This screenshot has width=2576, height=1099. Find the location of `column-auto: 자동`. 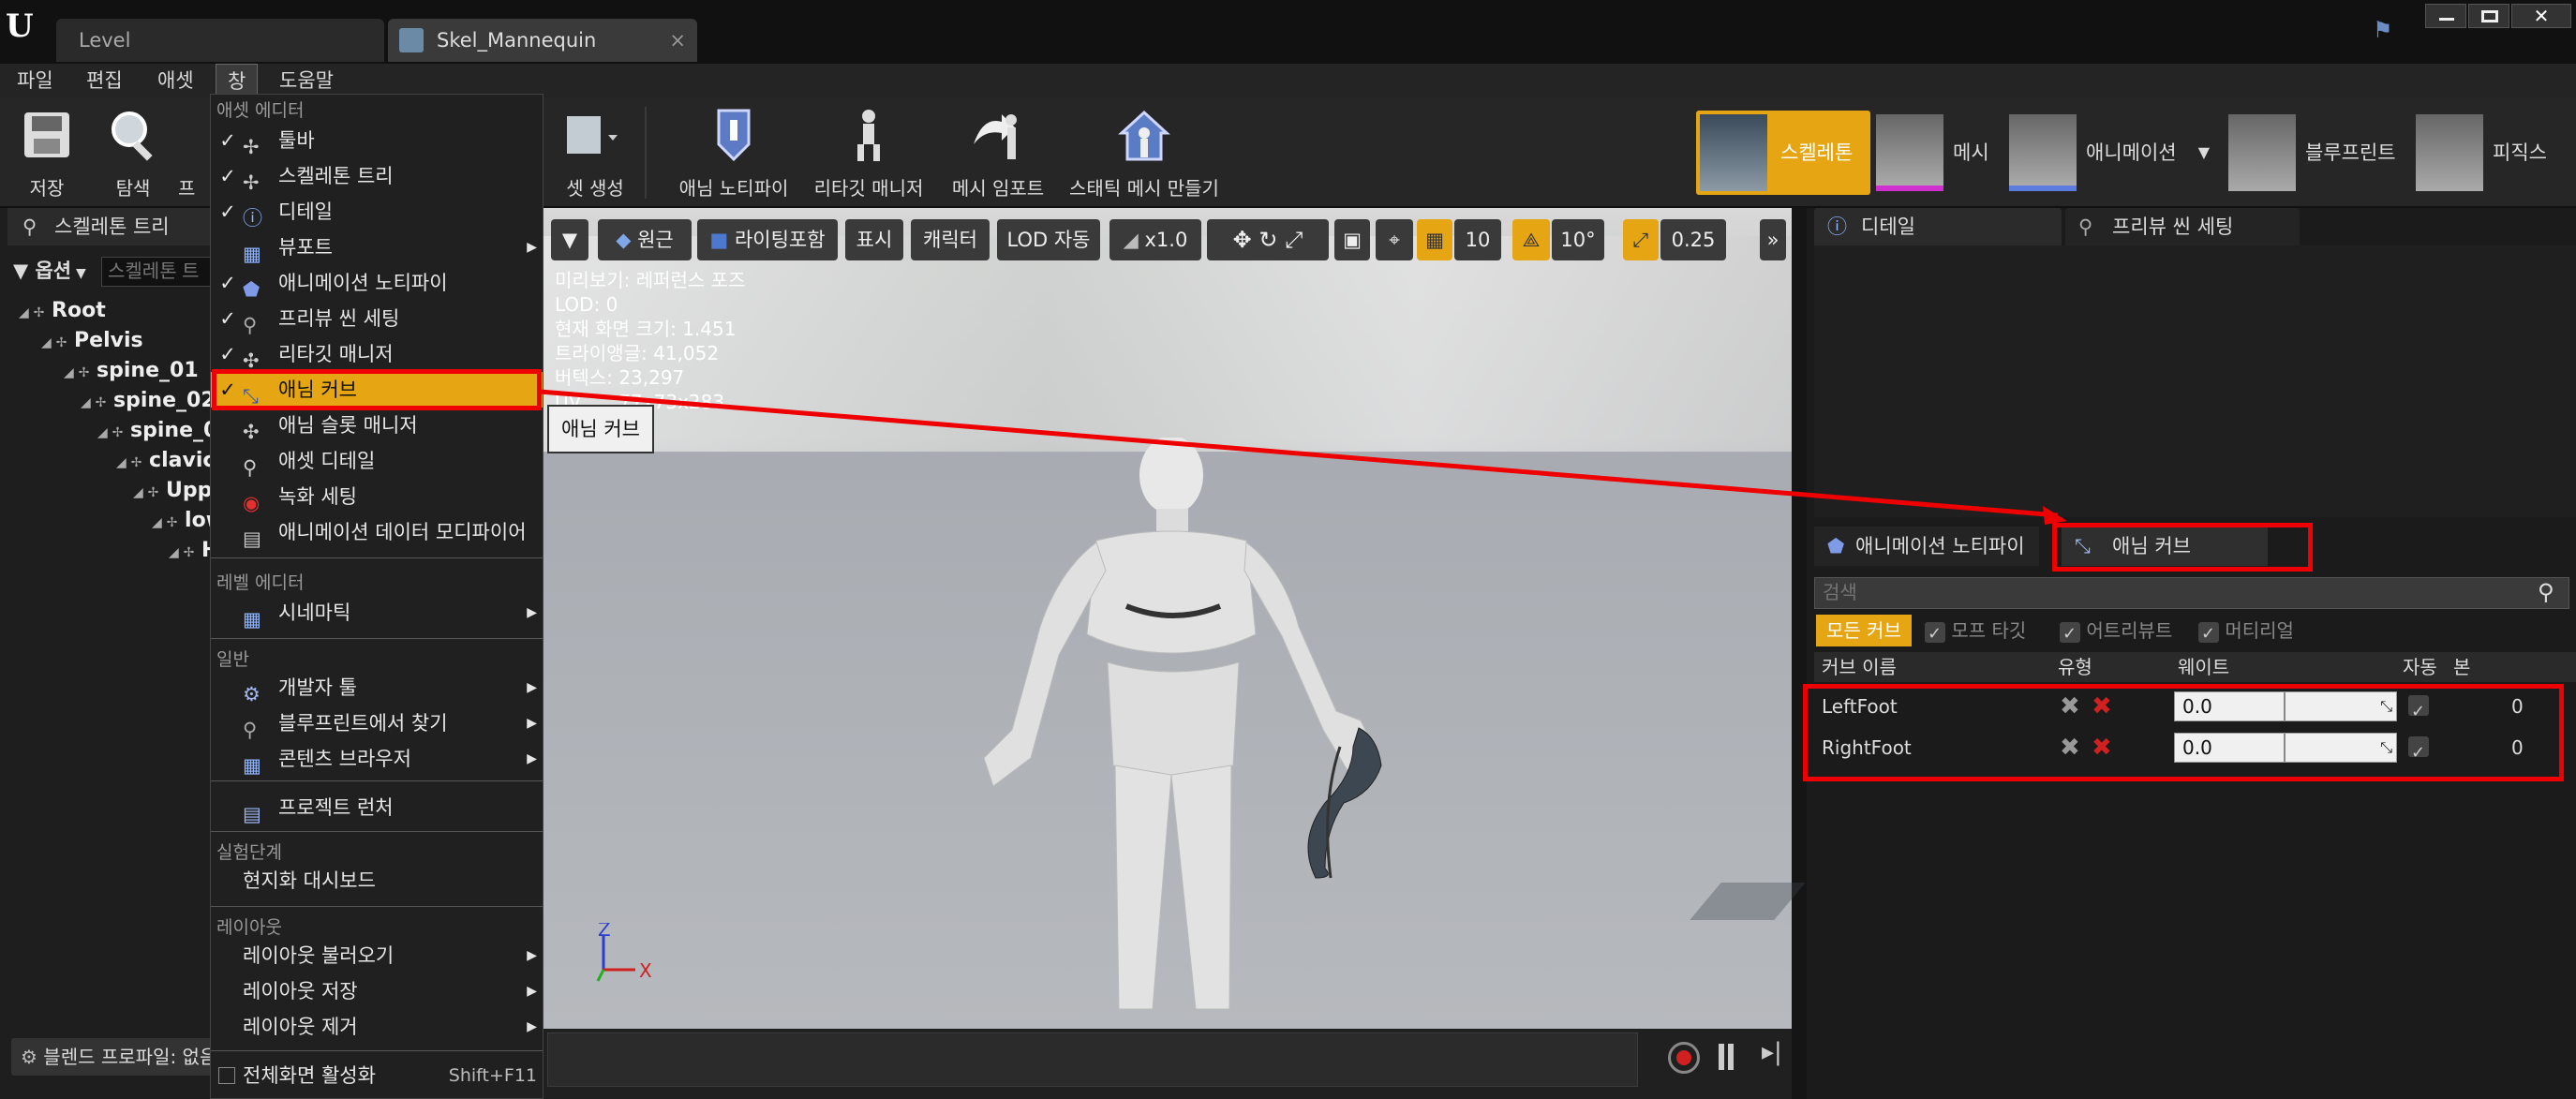

column-auto: 자동 is located at coordinates (2420, 667).